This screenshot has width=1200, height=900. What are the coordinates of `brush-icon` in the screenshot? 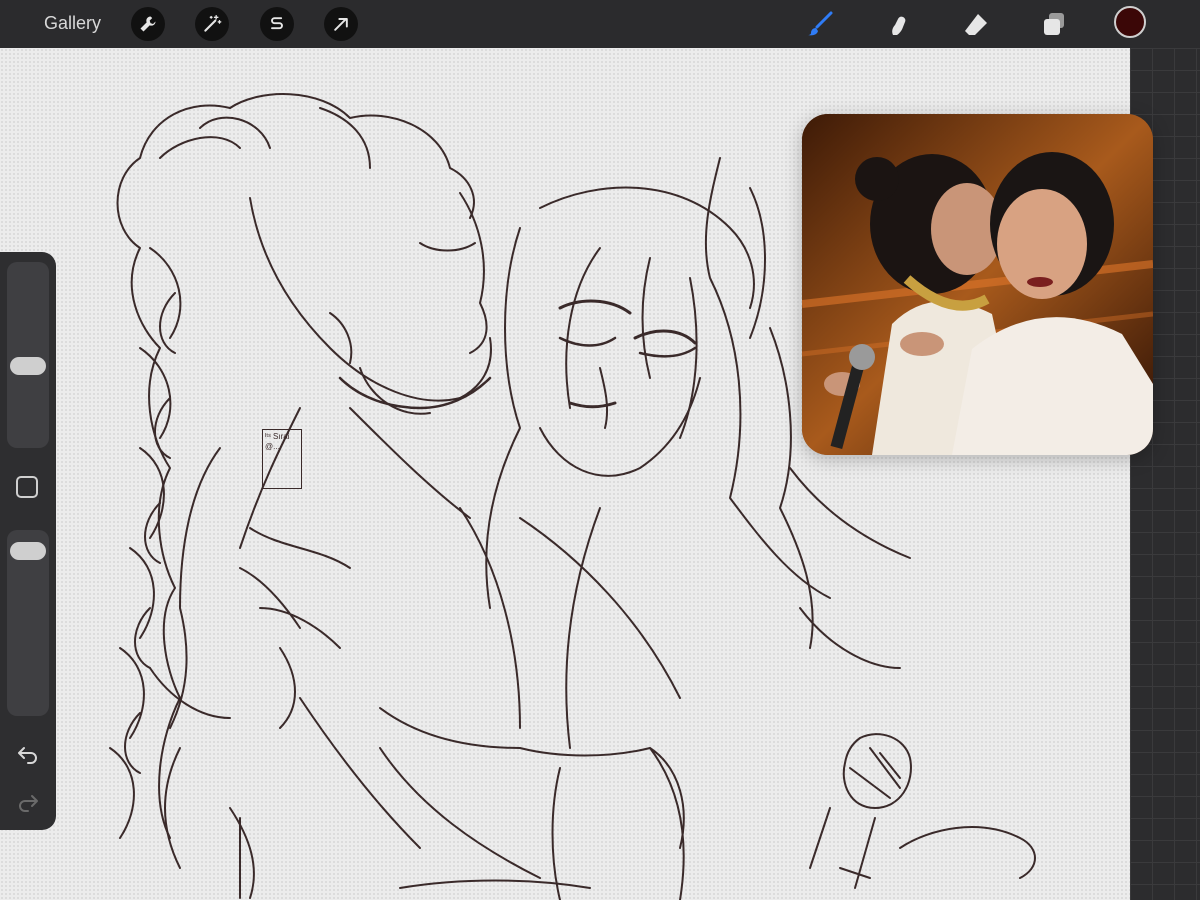 It's located at (820, 23).